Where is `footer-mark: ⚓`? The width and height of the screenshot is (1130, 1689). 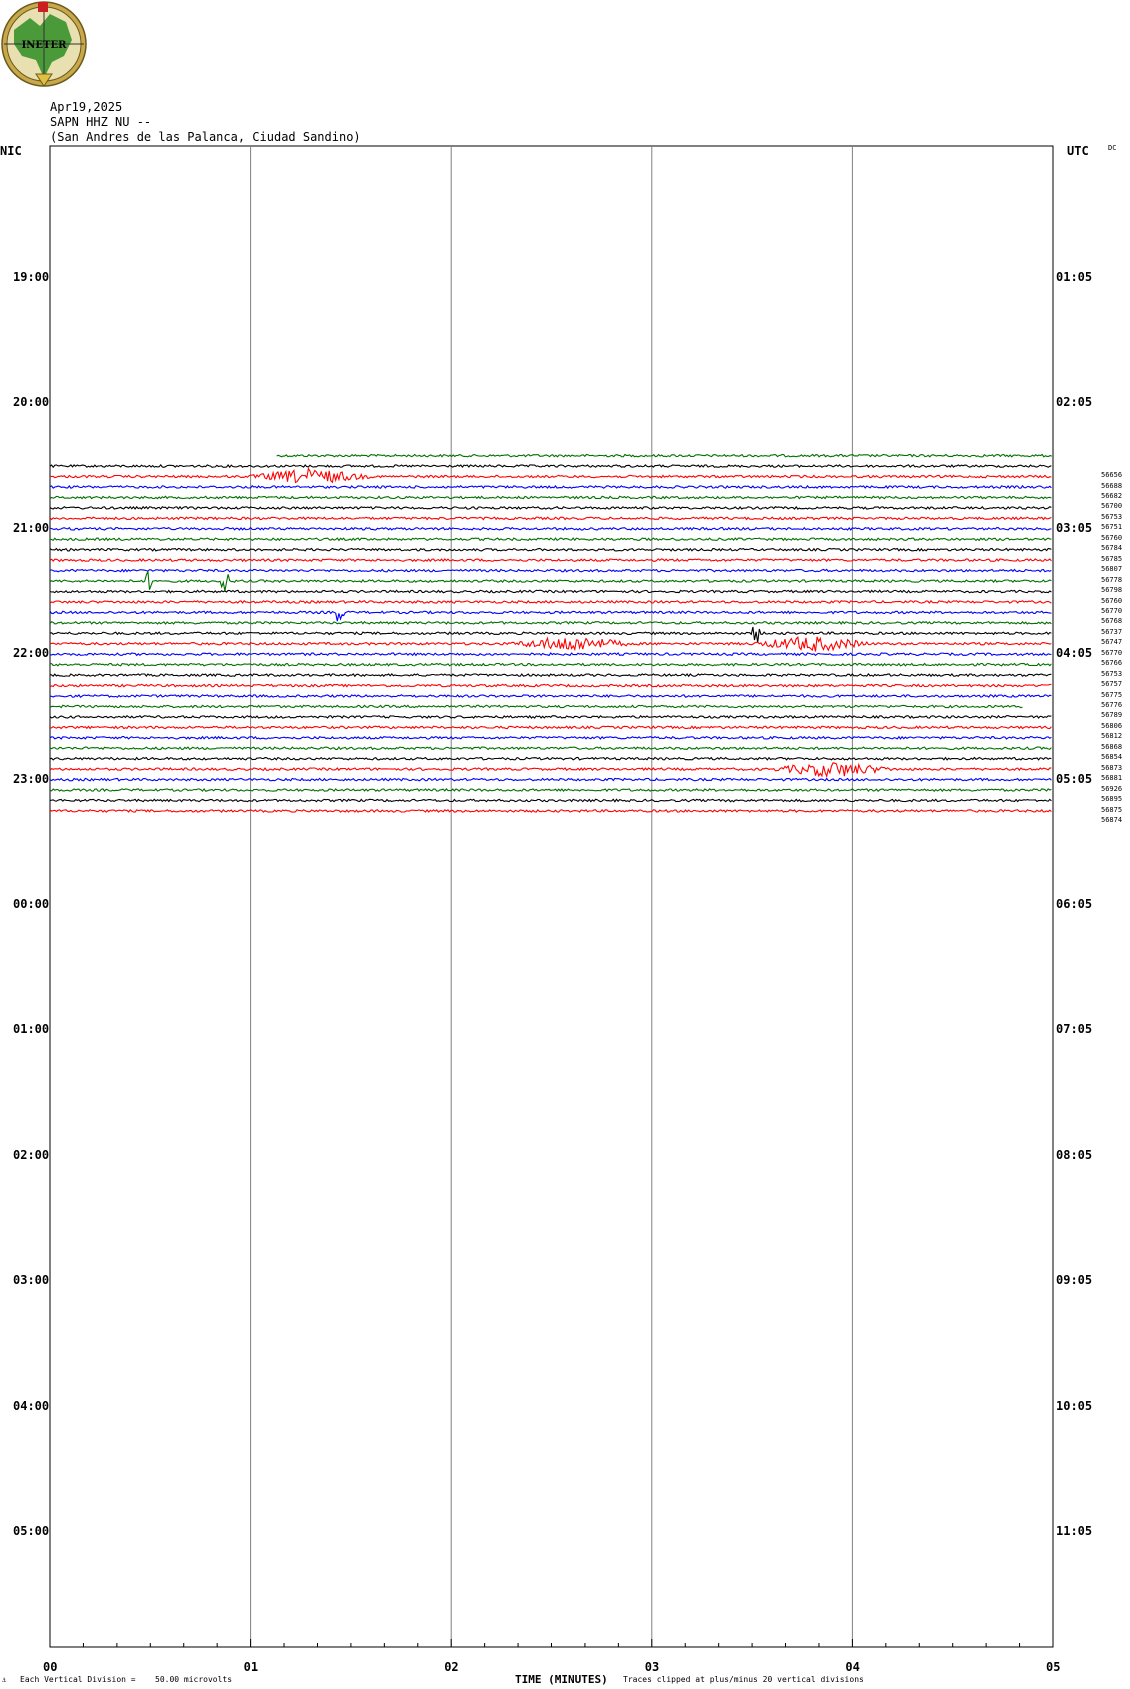
footer-mark: ⚓ is located at coordinates (4, 1680).